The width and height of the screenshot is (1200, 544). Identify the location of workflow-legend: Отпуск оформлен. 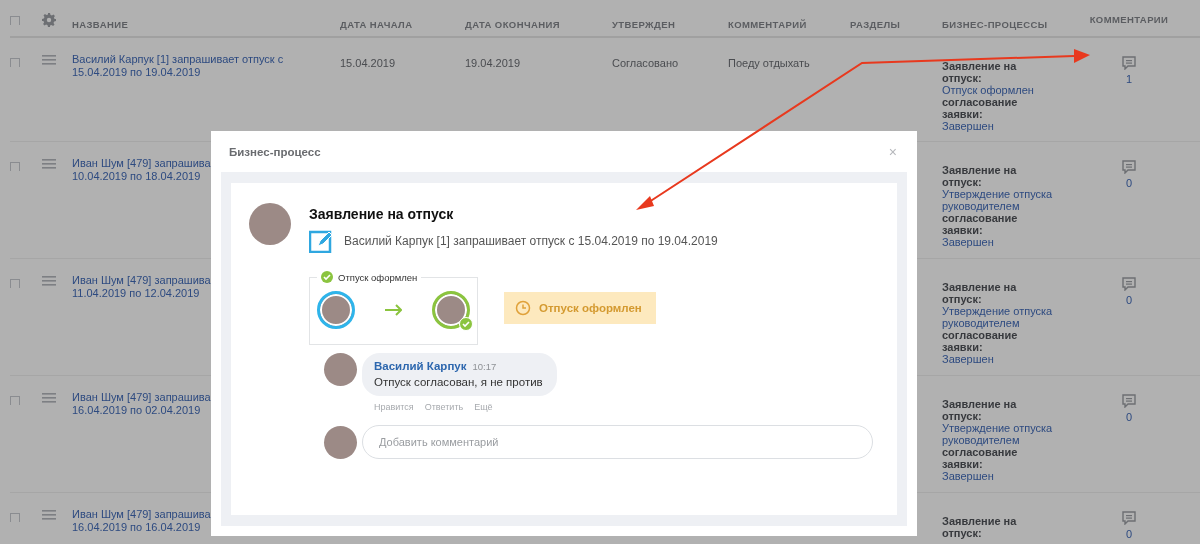
(378, 277).